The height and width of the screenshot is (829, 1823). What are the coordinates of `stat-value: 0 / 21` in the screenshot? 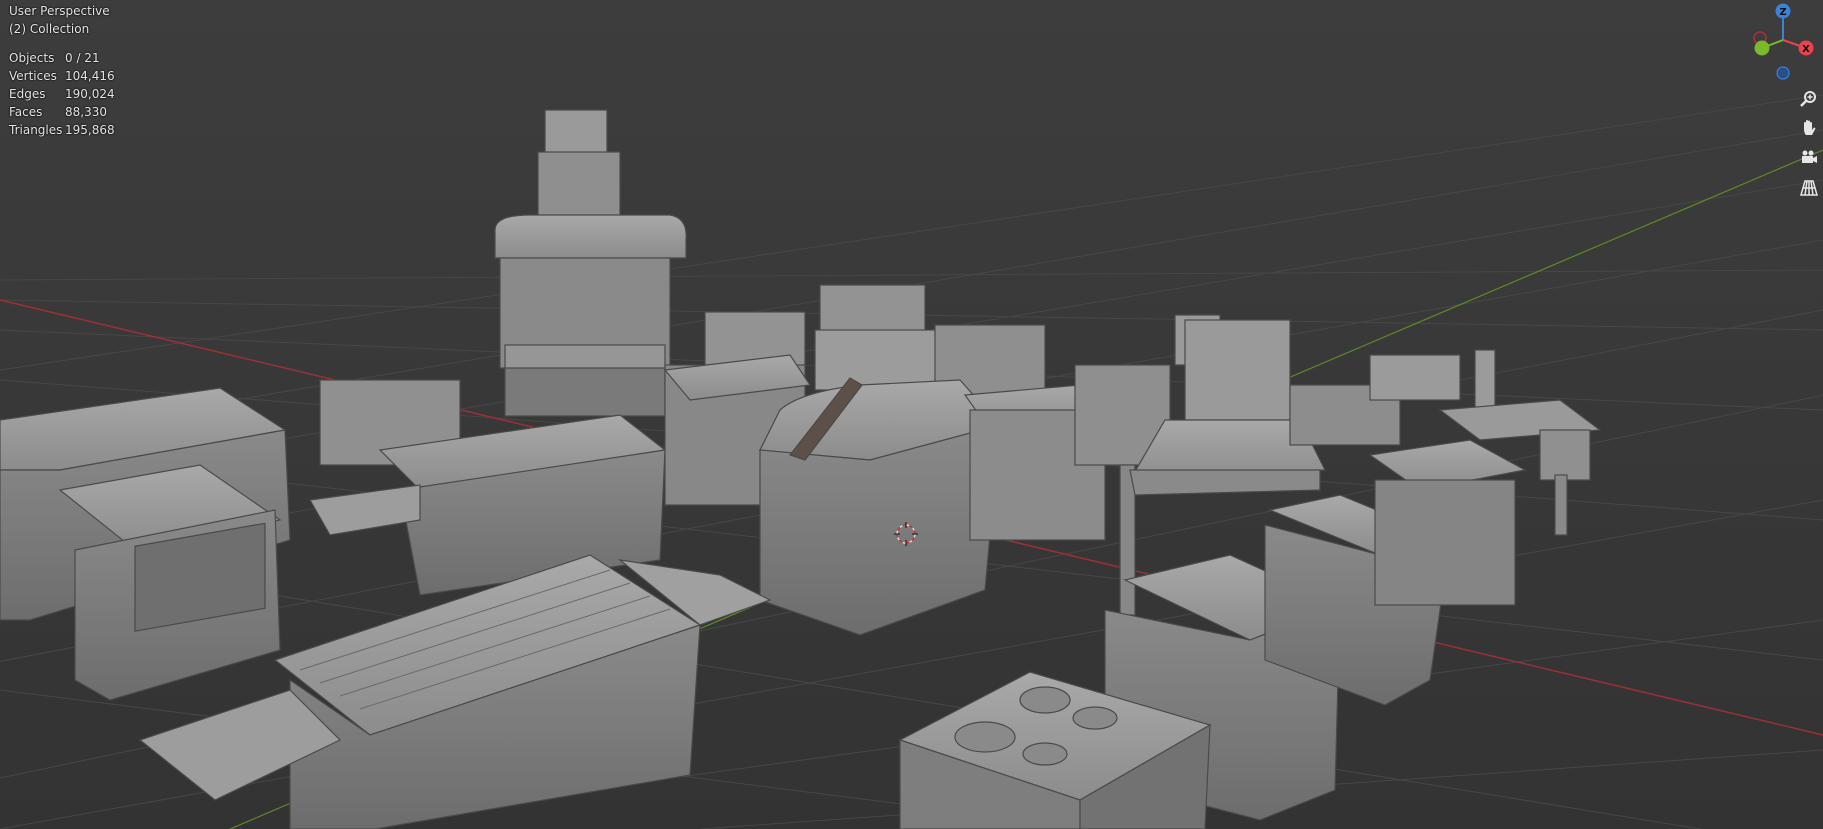 It's located at (82, 58).